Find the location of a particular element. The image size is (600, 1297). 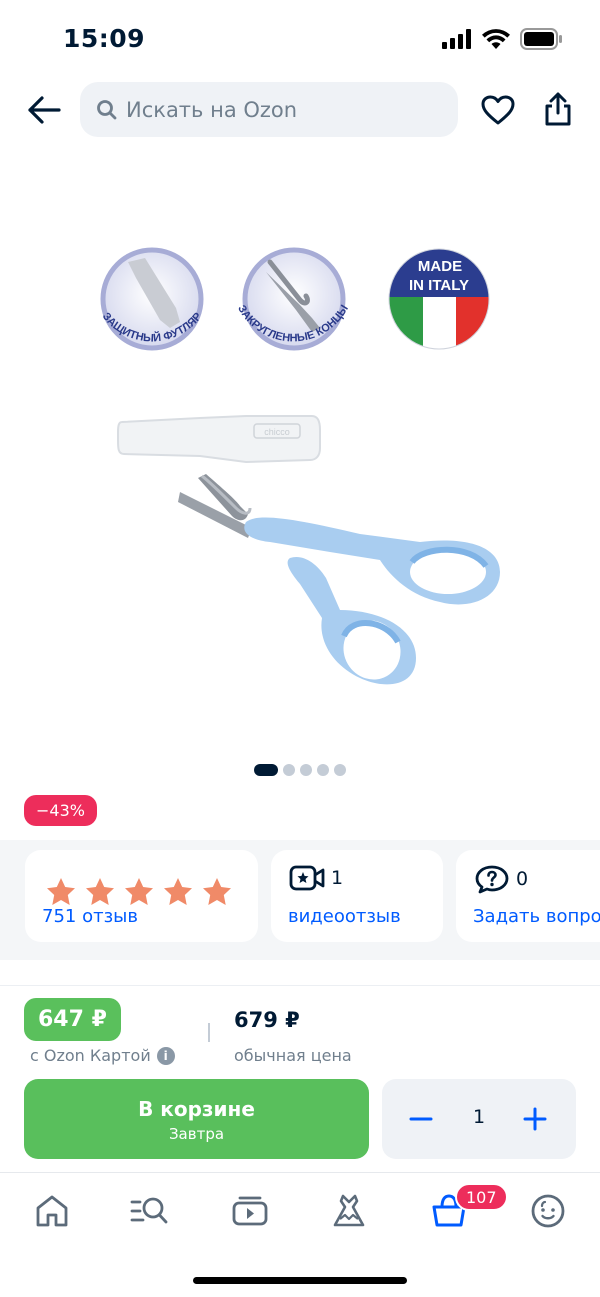

search-placeholder: Искать на Ozon is located at coordinates (212, 109).